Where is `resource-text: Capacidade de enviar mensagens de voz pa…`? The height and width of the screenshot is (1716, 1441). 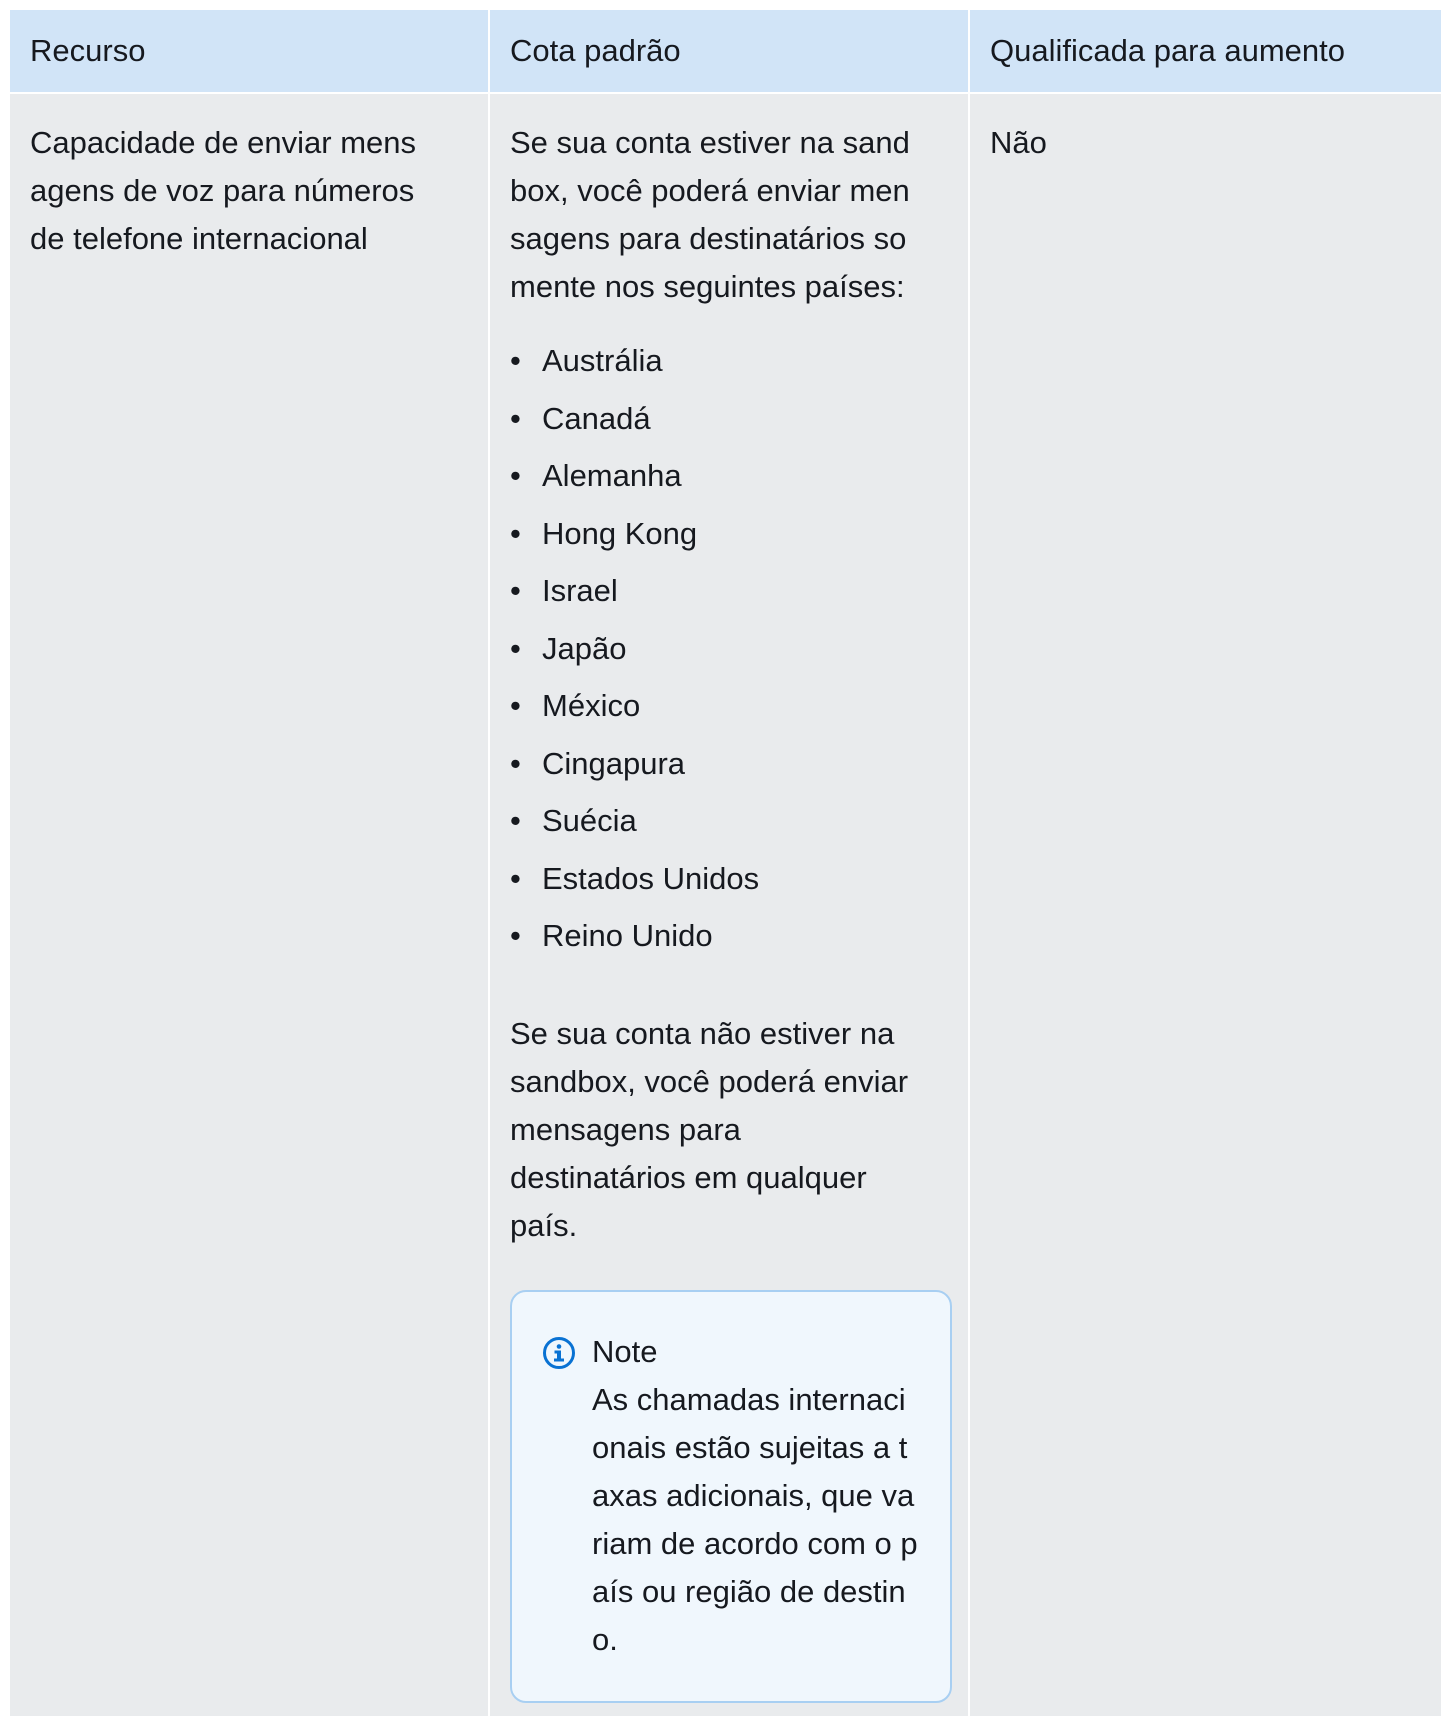 resource-text: Capacidade de enviar mensagens de voz pa… is located at coordinates (223, 190).